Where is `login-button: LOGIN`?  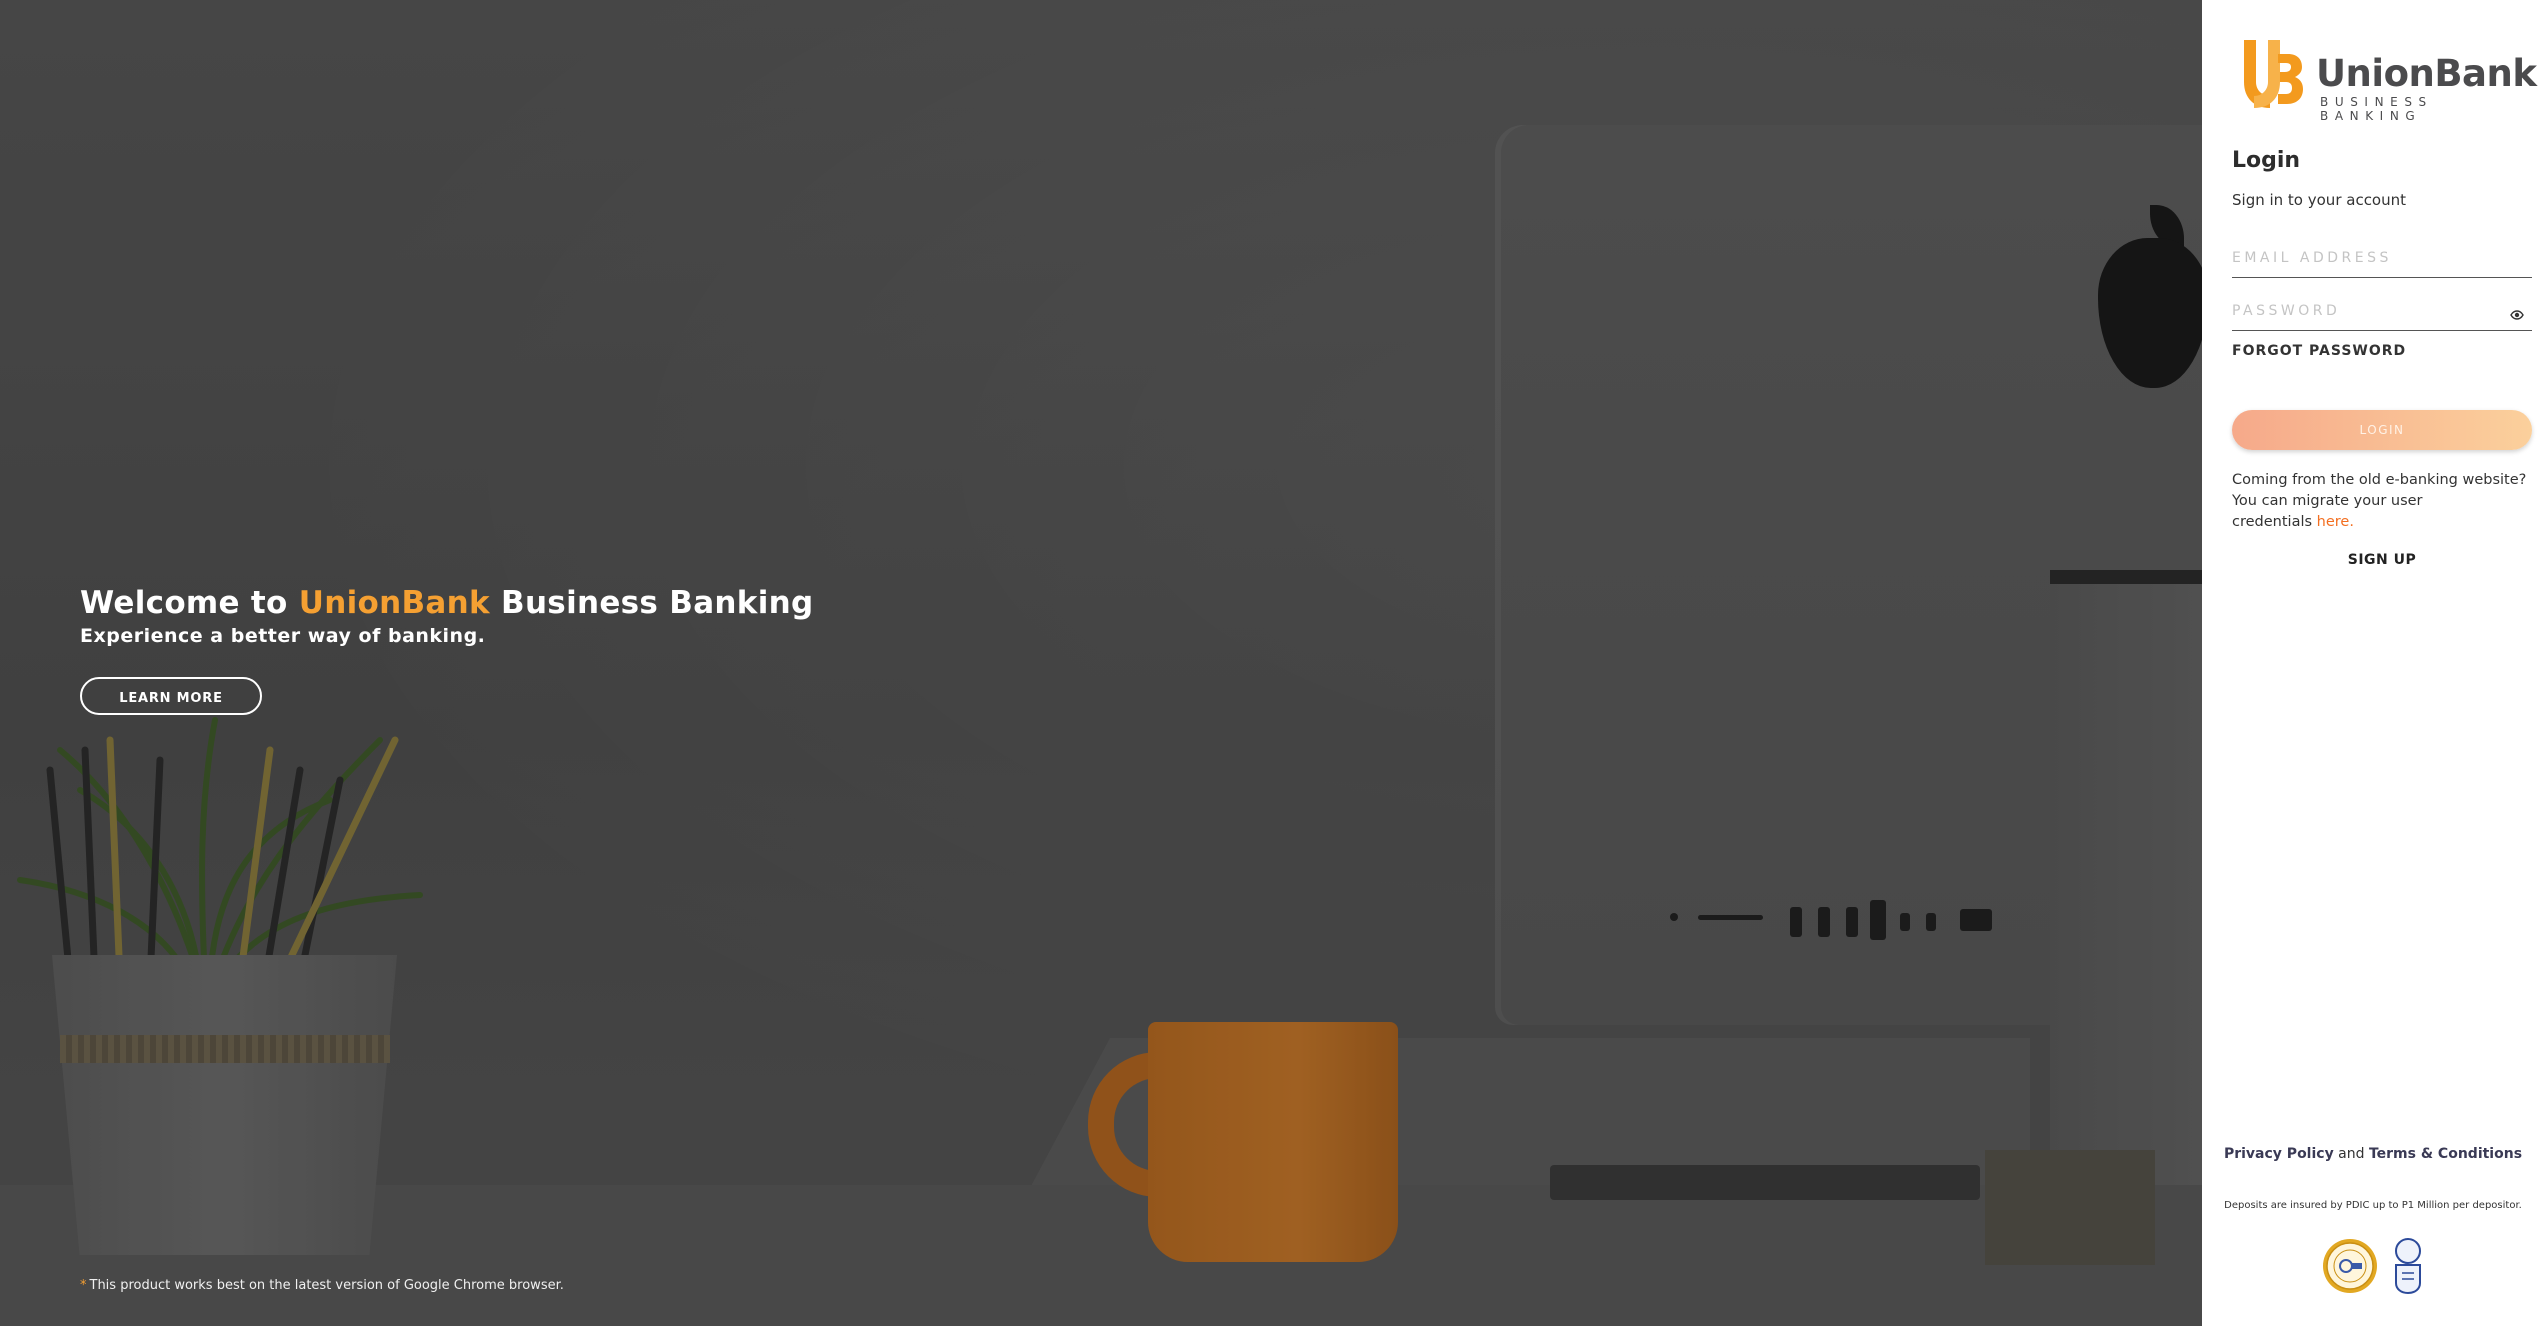
login-button: LOGIN is located at coordinates (2382, 430).